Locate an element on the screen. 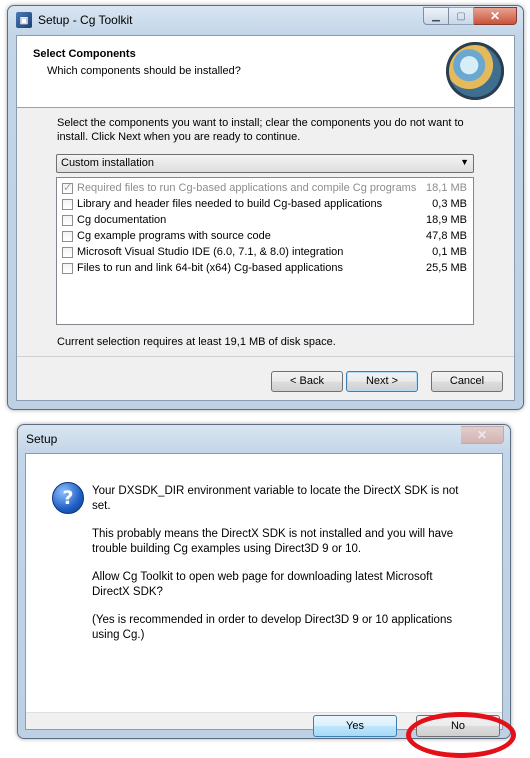  component-size: 18,1 MB is located at coordinates (446, 188).